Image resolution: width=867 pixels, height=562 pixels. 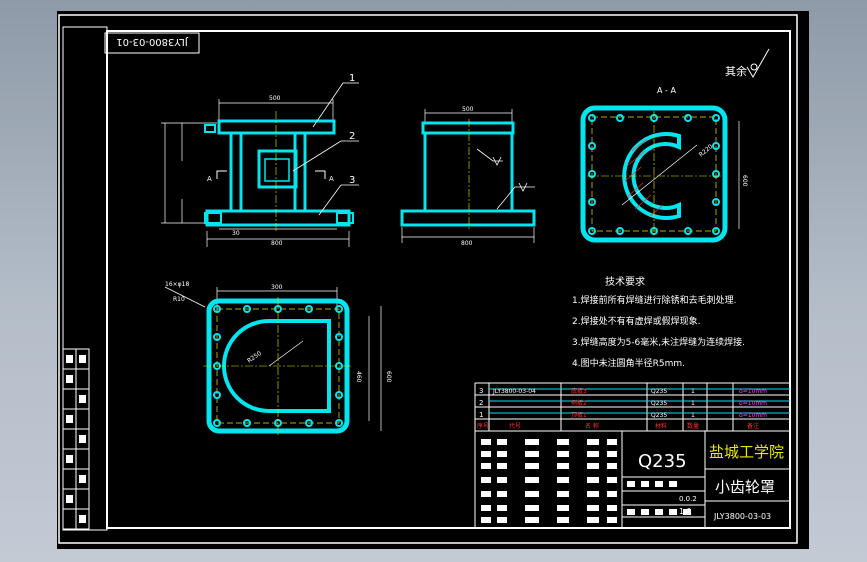 What do you see at coordinates (688, 499) in the screenshot?
I see `title-sheet: 0.0.2` at bounding box center [688, 499].